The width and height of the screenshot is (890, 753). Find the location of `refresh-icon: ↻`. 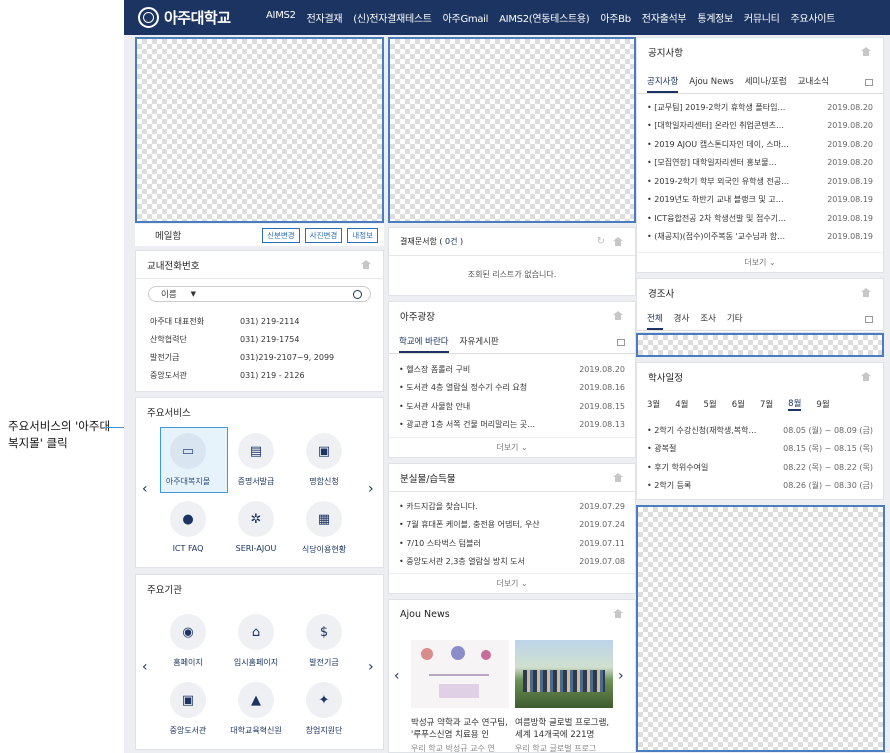

refresh-icon: ↻ is located at coordinates (601, 241).